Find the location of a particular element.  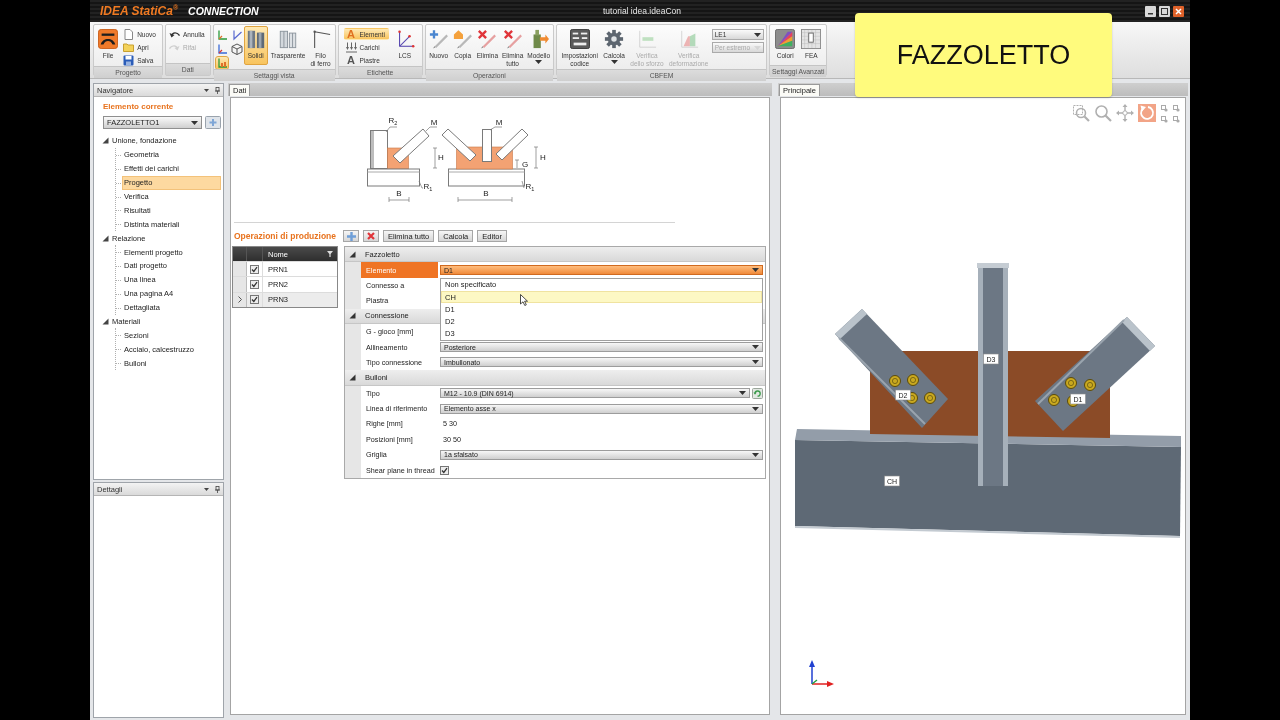

delete-button is located at coordinates (371, 236).